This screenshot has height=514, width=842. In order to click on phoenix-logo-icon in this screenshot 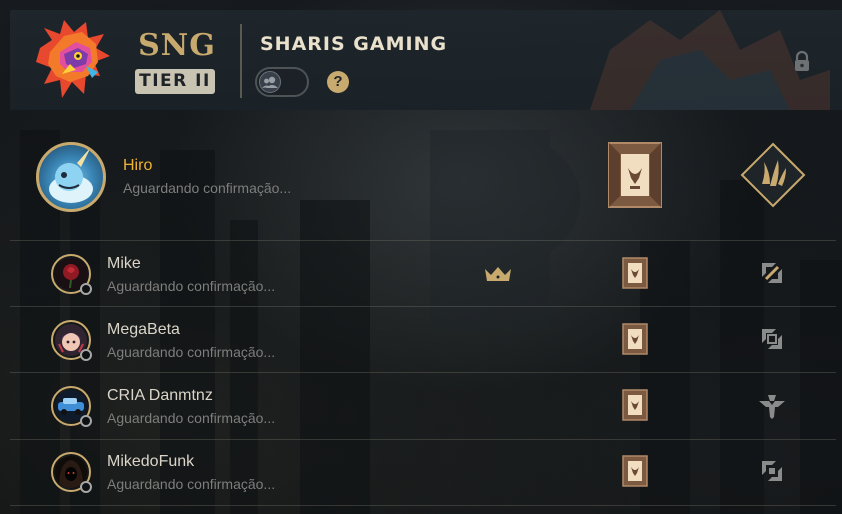, I will do `click(73, 59)`.